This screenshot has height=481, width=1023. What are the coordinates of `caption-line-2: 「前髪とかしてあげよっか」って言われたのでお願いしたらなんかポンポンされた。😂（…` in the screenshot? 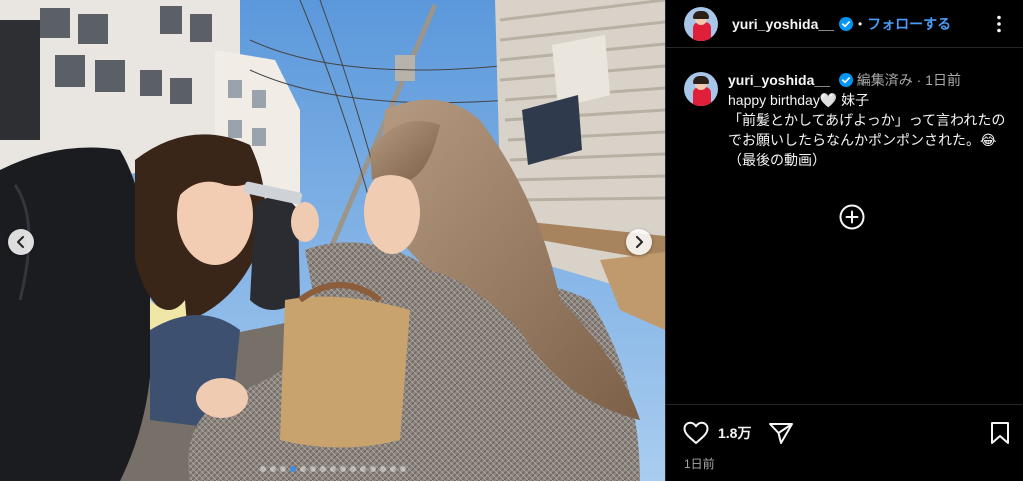 It's located at (867, 140).